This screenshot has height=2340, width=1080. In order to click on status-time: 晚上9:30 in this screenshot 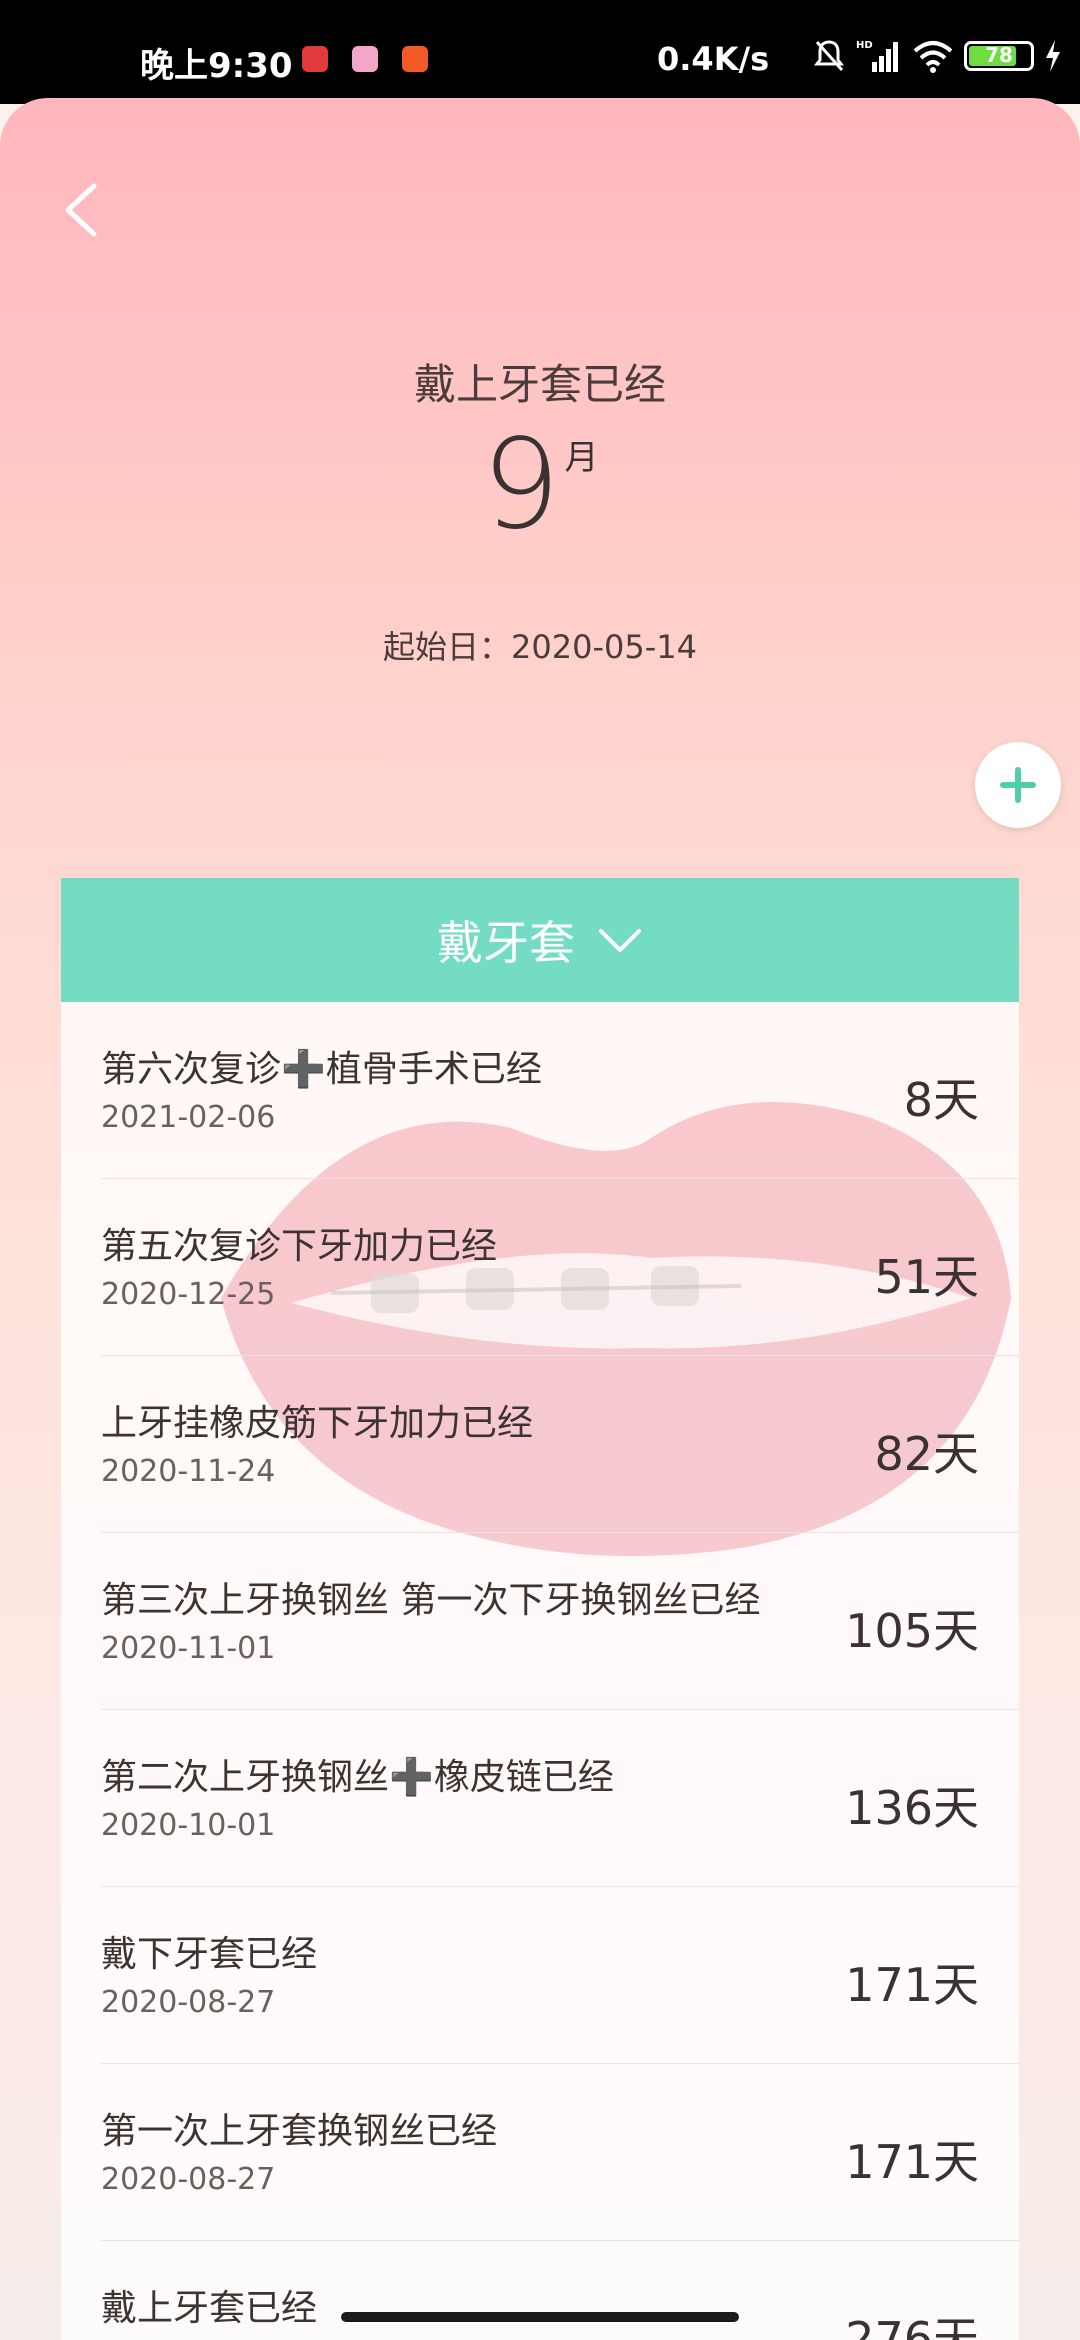, I will do `click(216, 66)`.